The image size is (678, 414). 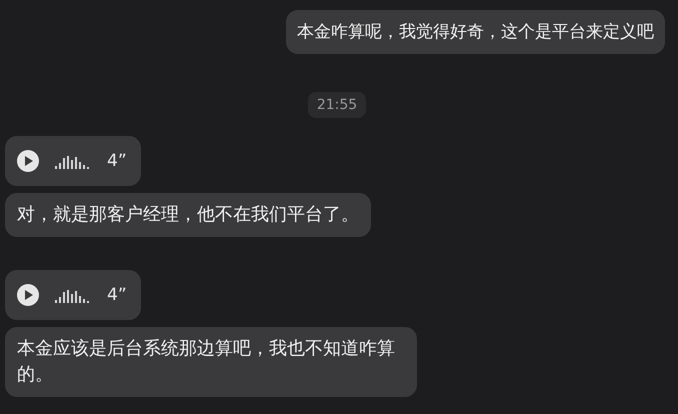 What do you see at coordinates (475, 32) in the screenshot?
I see `message-bubble: 本金咋算呢，我觉得好奇，这个是平台来定义吧` at bounding box center [475, 32].